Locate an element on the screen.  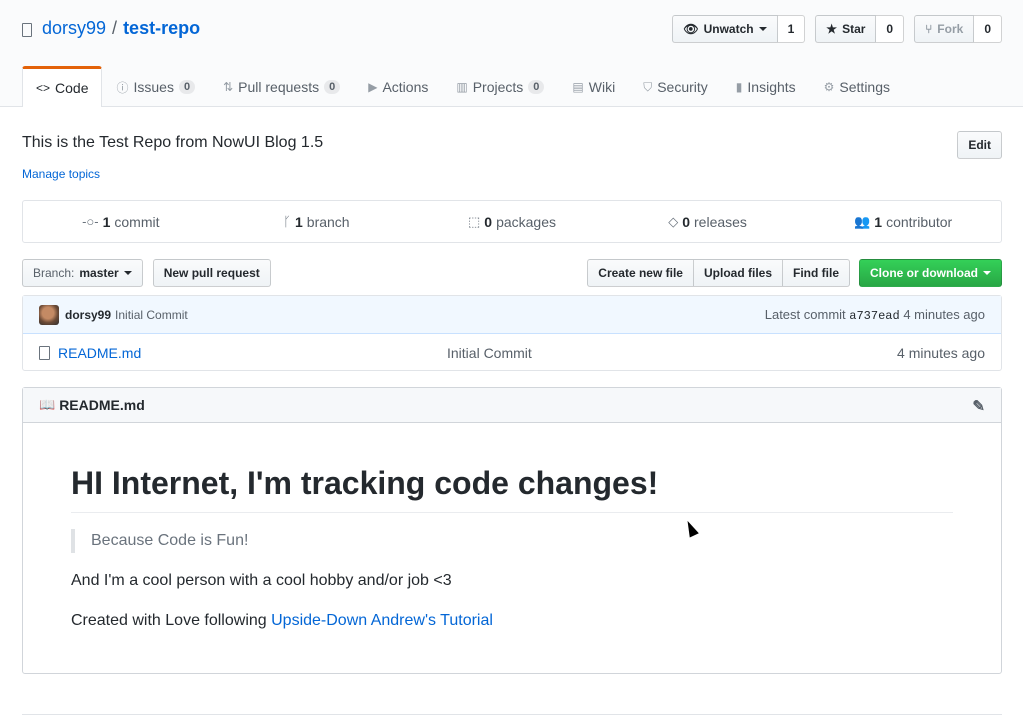
branch-controls: Branch: master New pull request is located at coordinates (146, 273).